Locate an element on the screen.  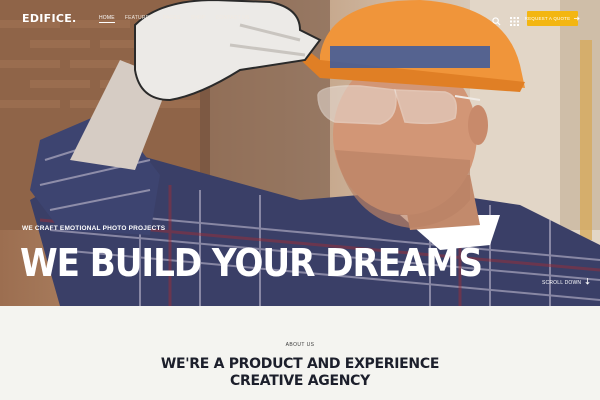
about-title-line1: WE'RE A PRODUCT AND EXPERIENCE is located at coordinates (300, 364).